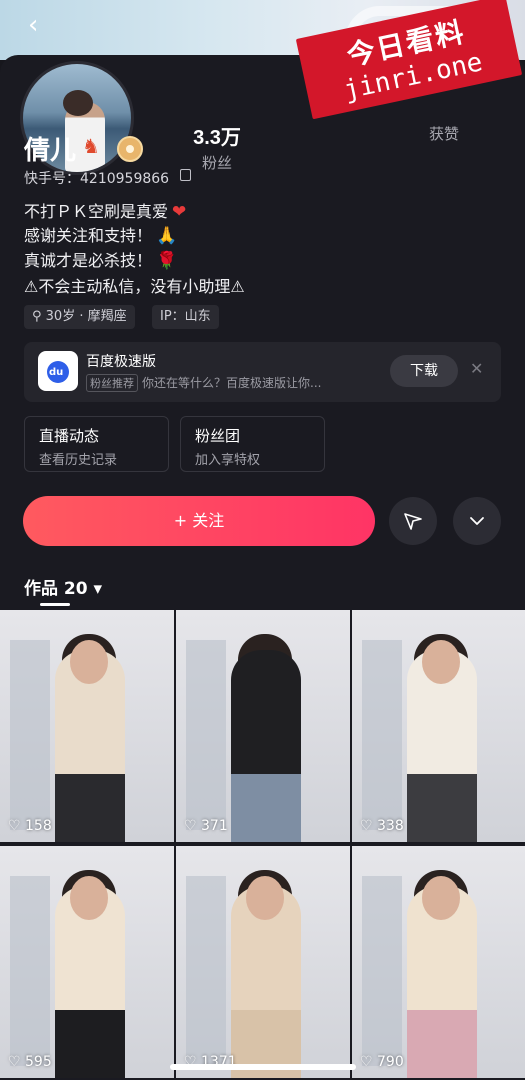  I want to click on like-count: ♡ 158, so click(30, 826).